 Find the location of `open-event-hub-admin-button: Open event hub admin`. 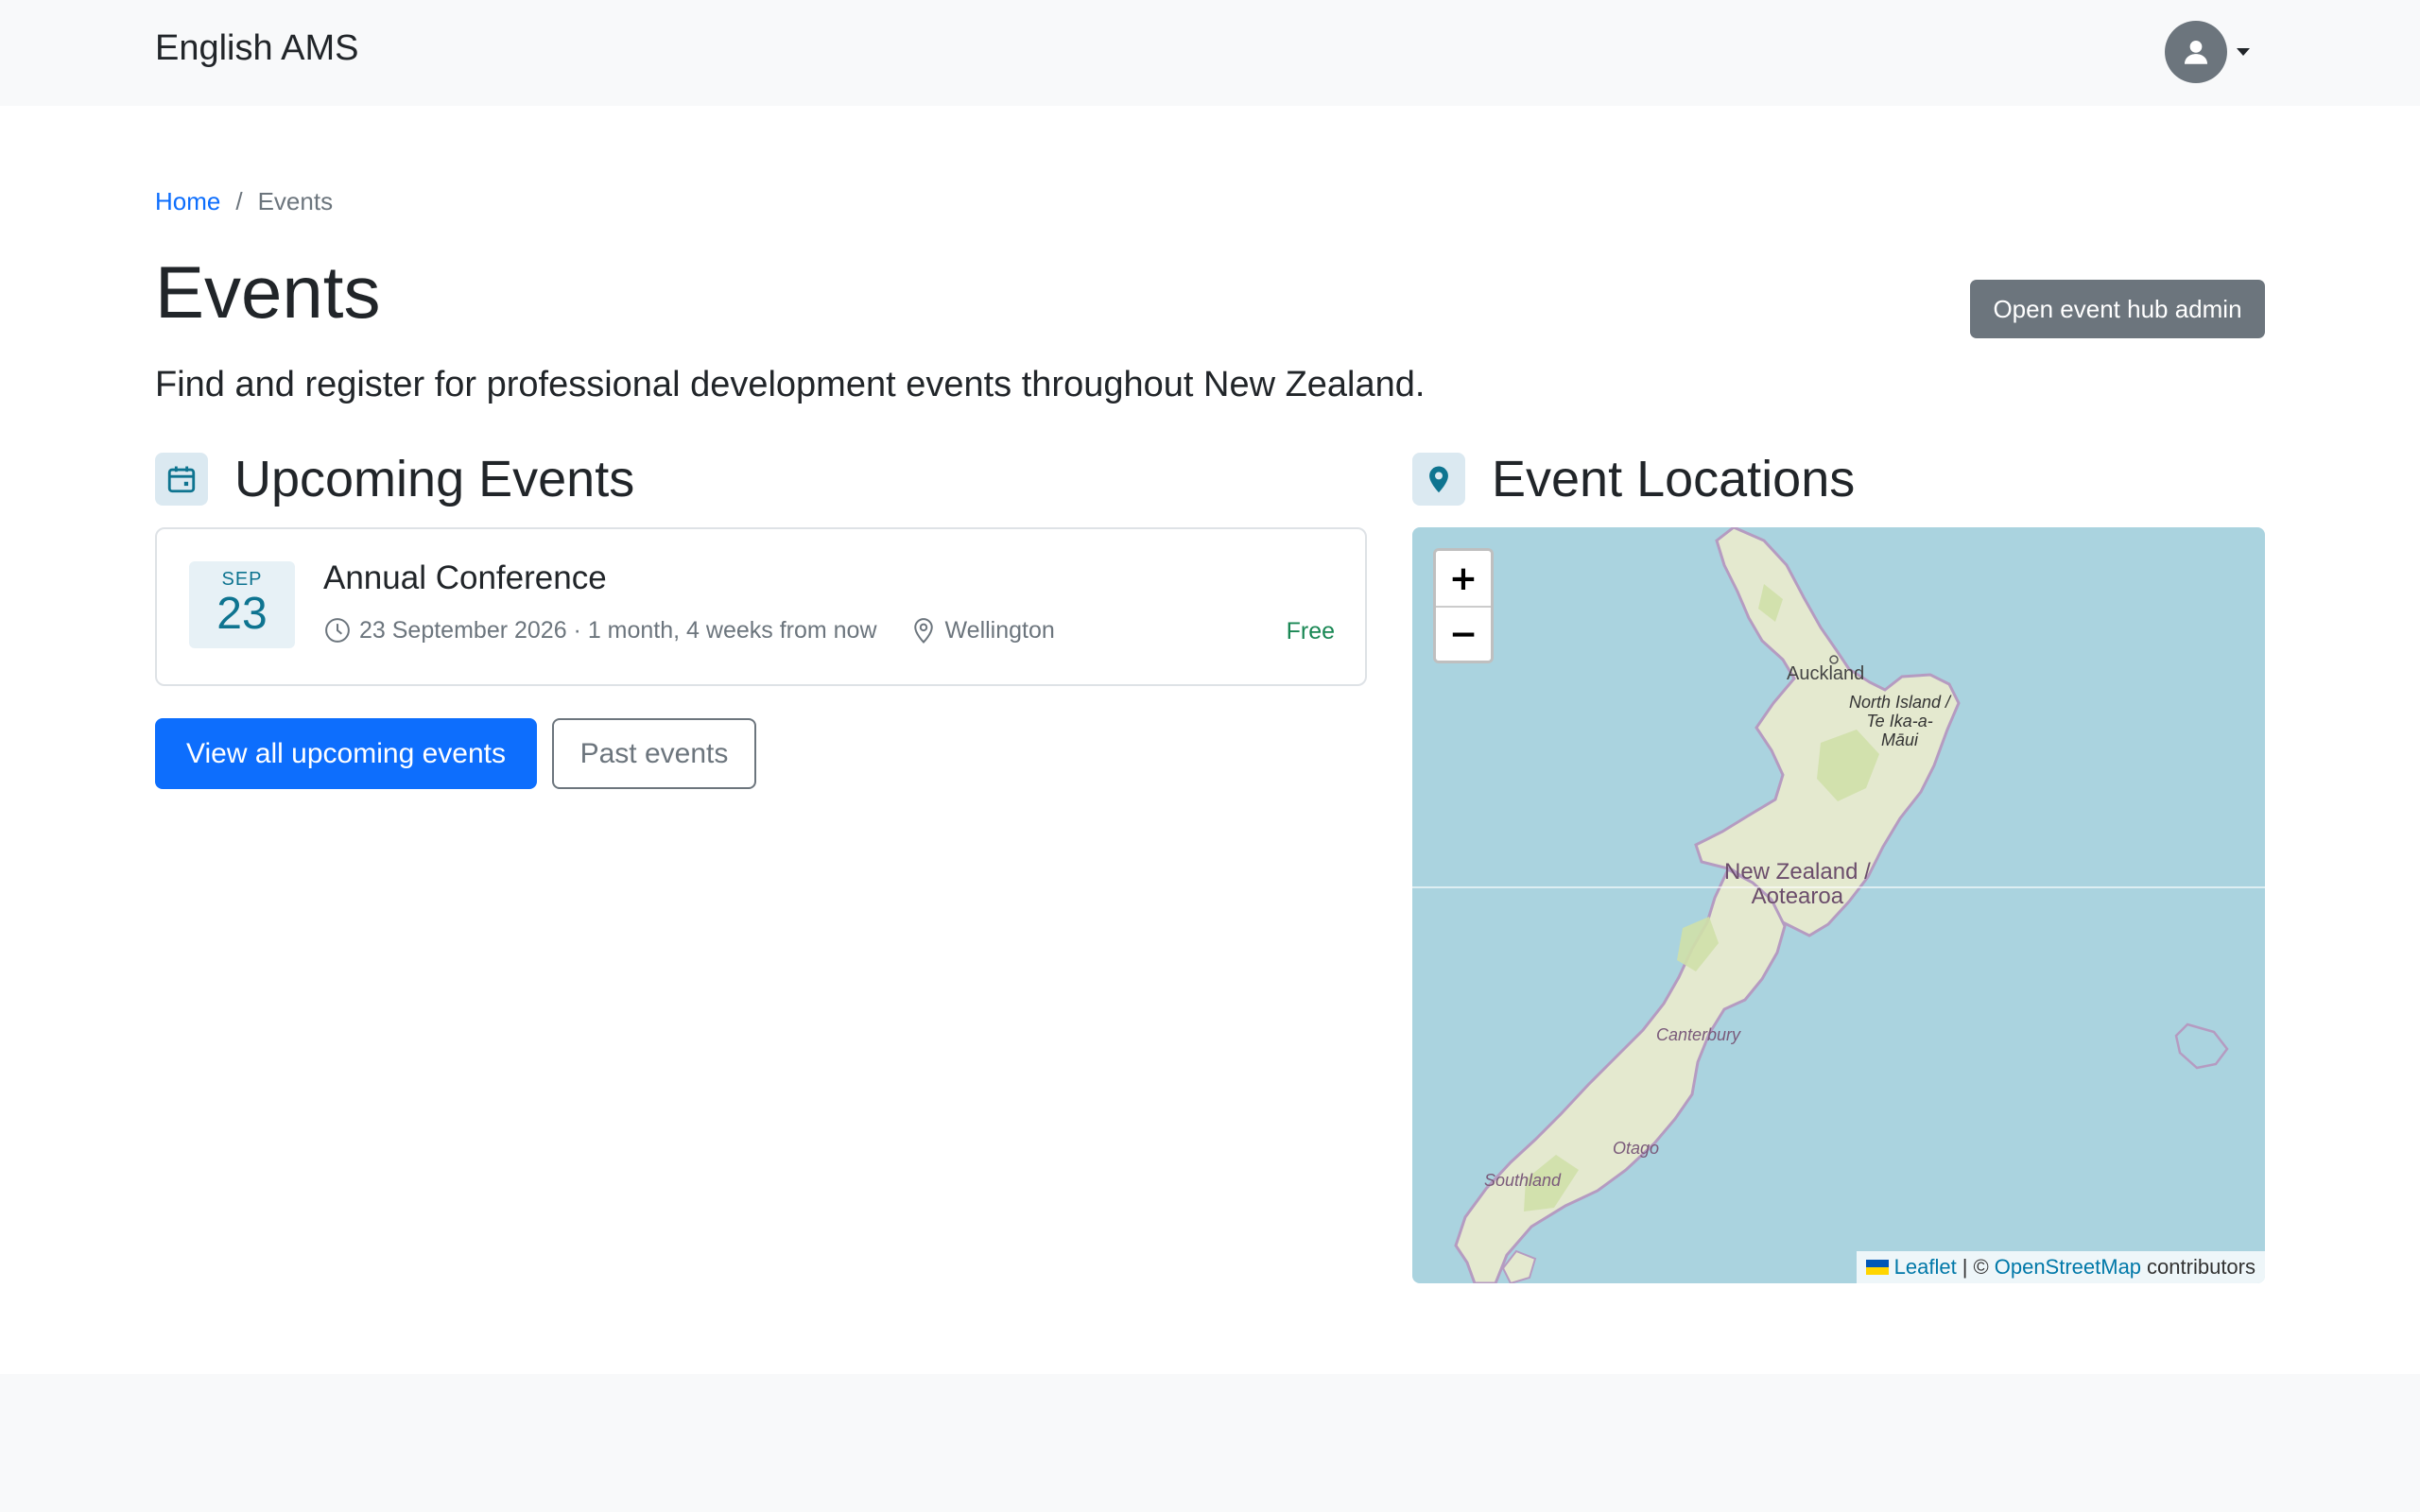

open-event-hub-admin-button: Open event hub admin is located at coordinates (2117, 309).